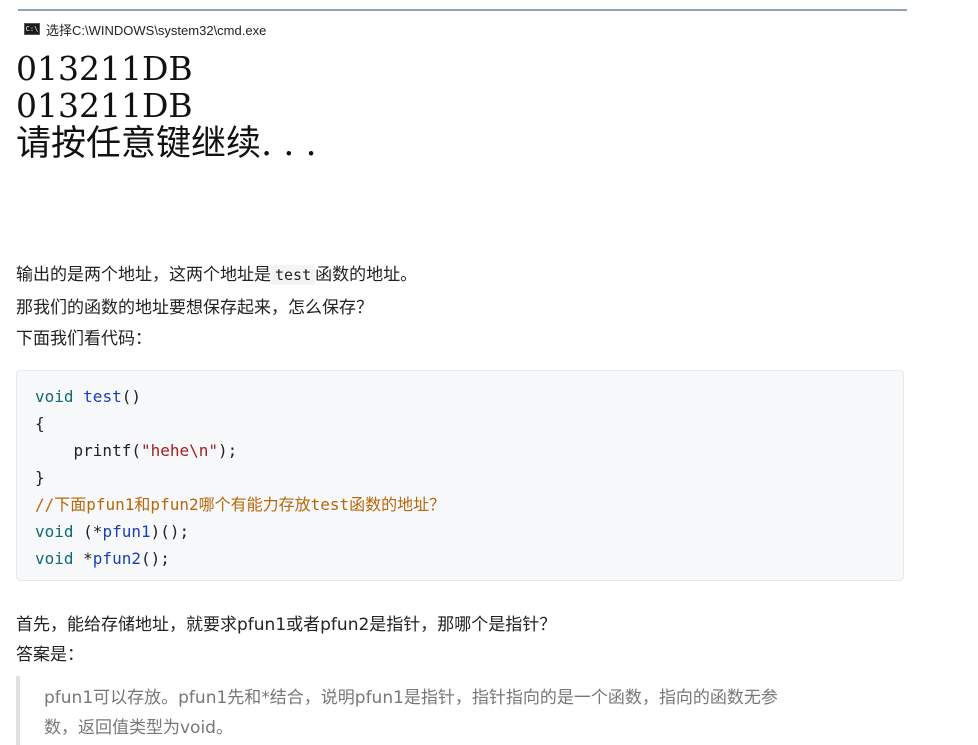  I want to click on code-line: printf("hehe\n");, so click(469, 450).